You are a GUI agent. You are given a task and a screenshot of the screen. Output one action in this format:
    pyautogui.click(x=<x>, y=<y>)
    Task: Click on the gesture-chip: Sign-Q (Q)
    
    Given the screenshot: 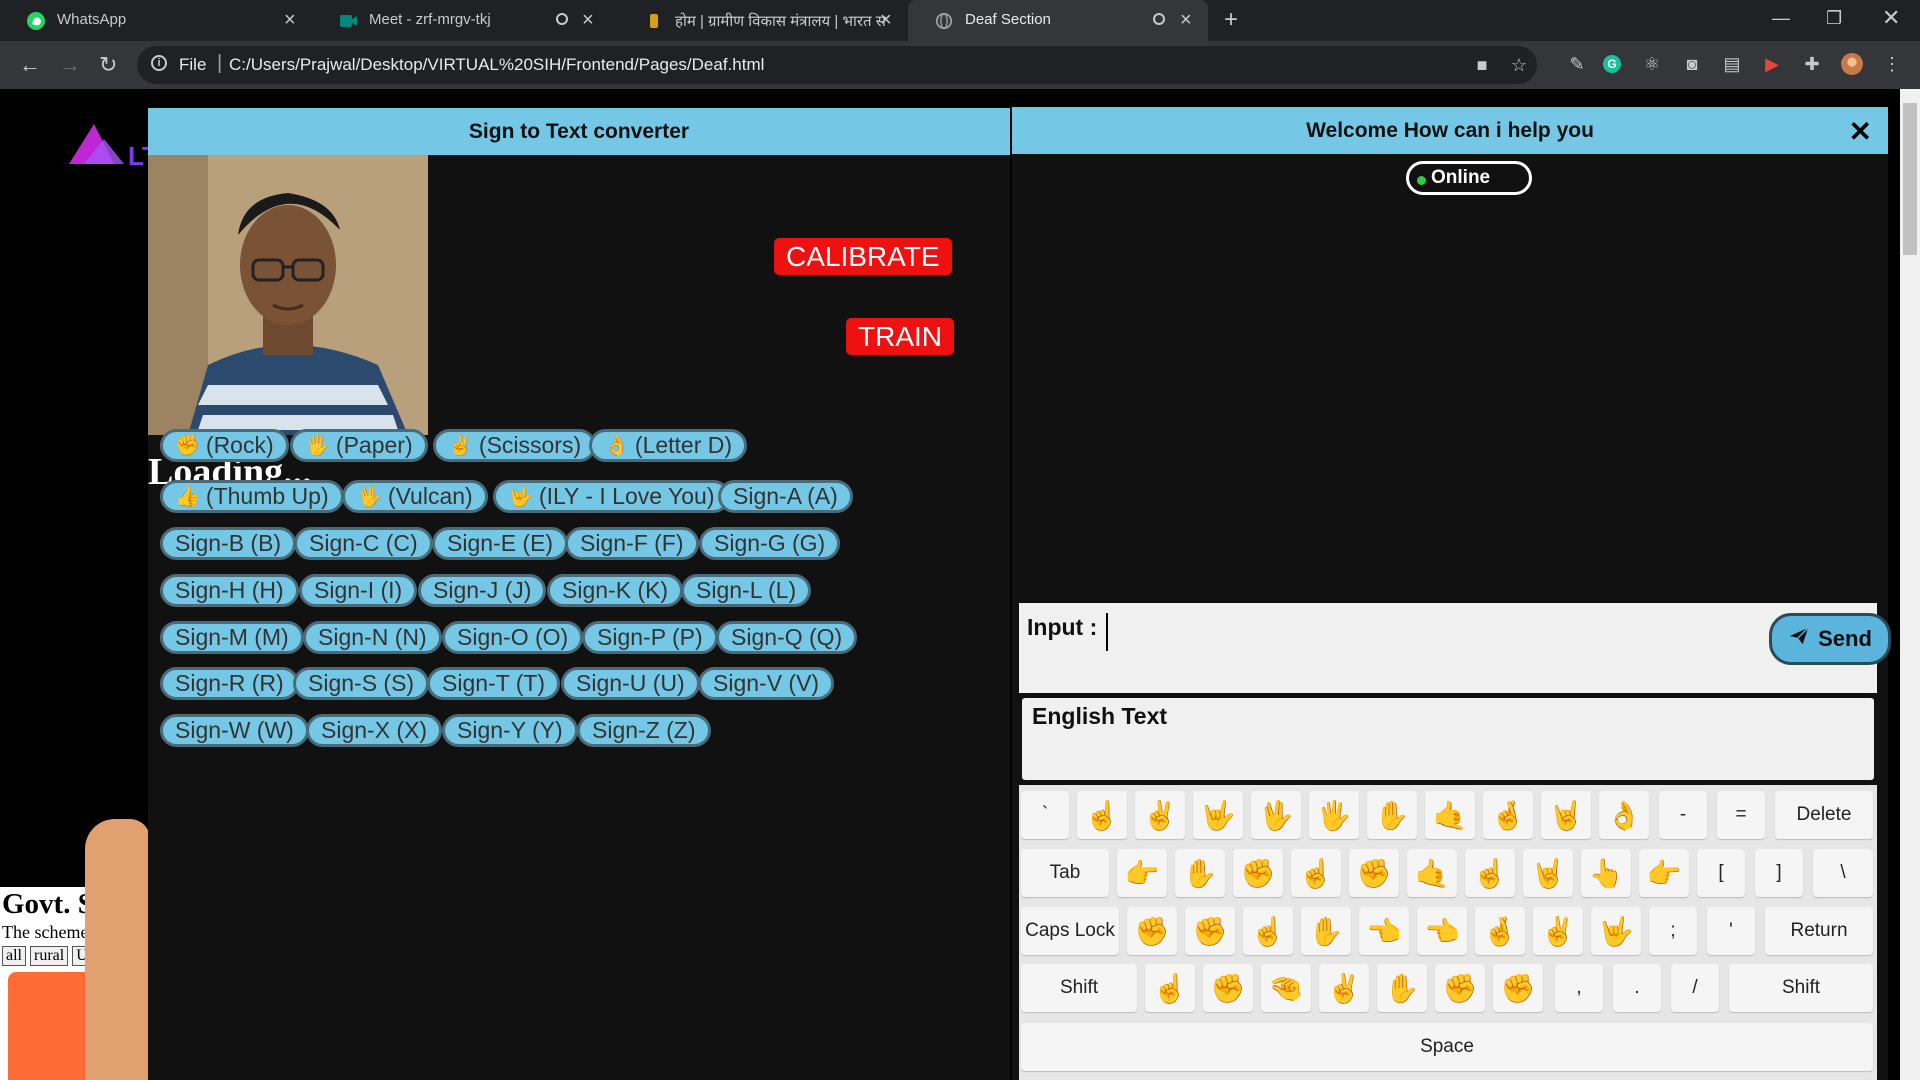 What is the action you would take?
    pyautogui.click(x=787, y=637)
    